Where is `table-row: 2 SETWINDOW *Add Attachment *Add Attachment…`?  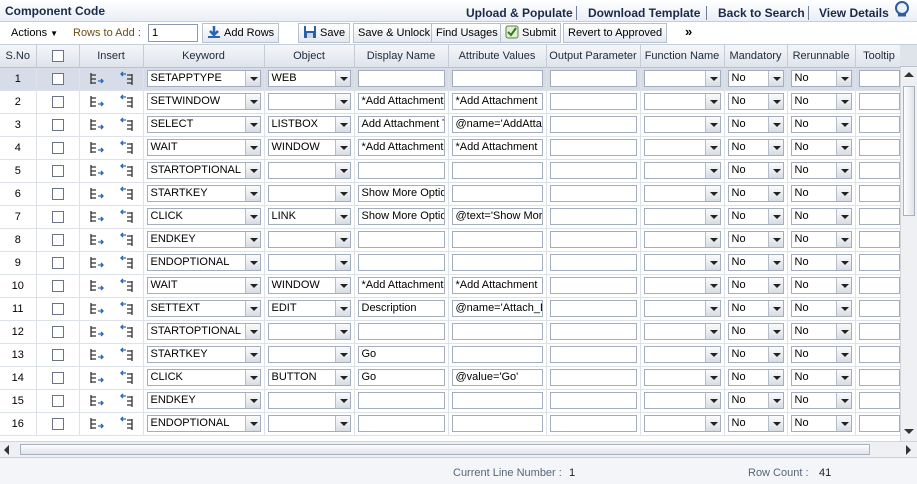
table-row: 2 SETWINDOW *Add Attachment *Add Attachment… is located at coordinates (450, 102).